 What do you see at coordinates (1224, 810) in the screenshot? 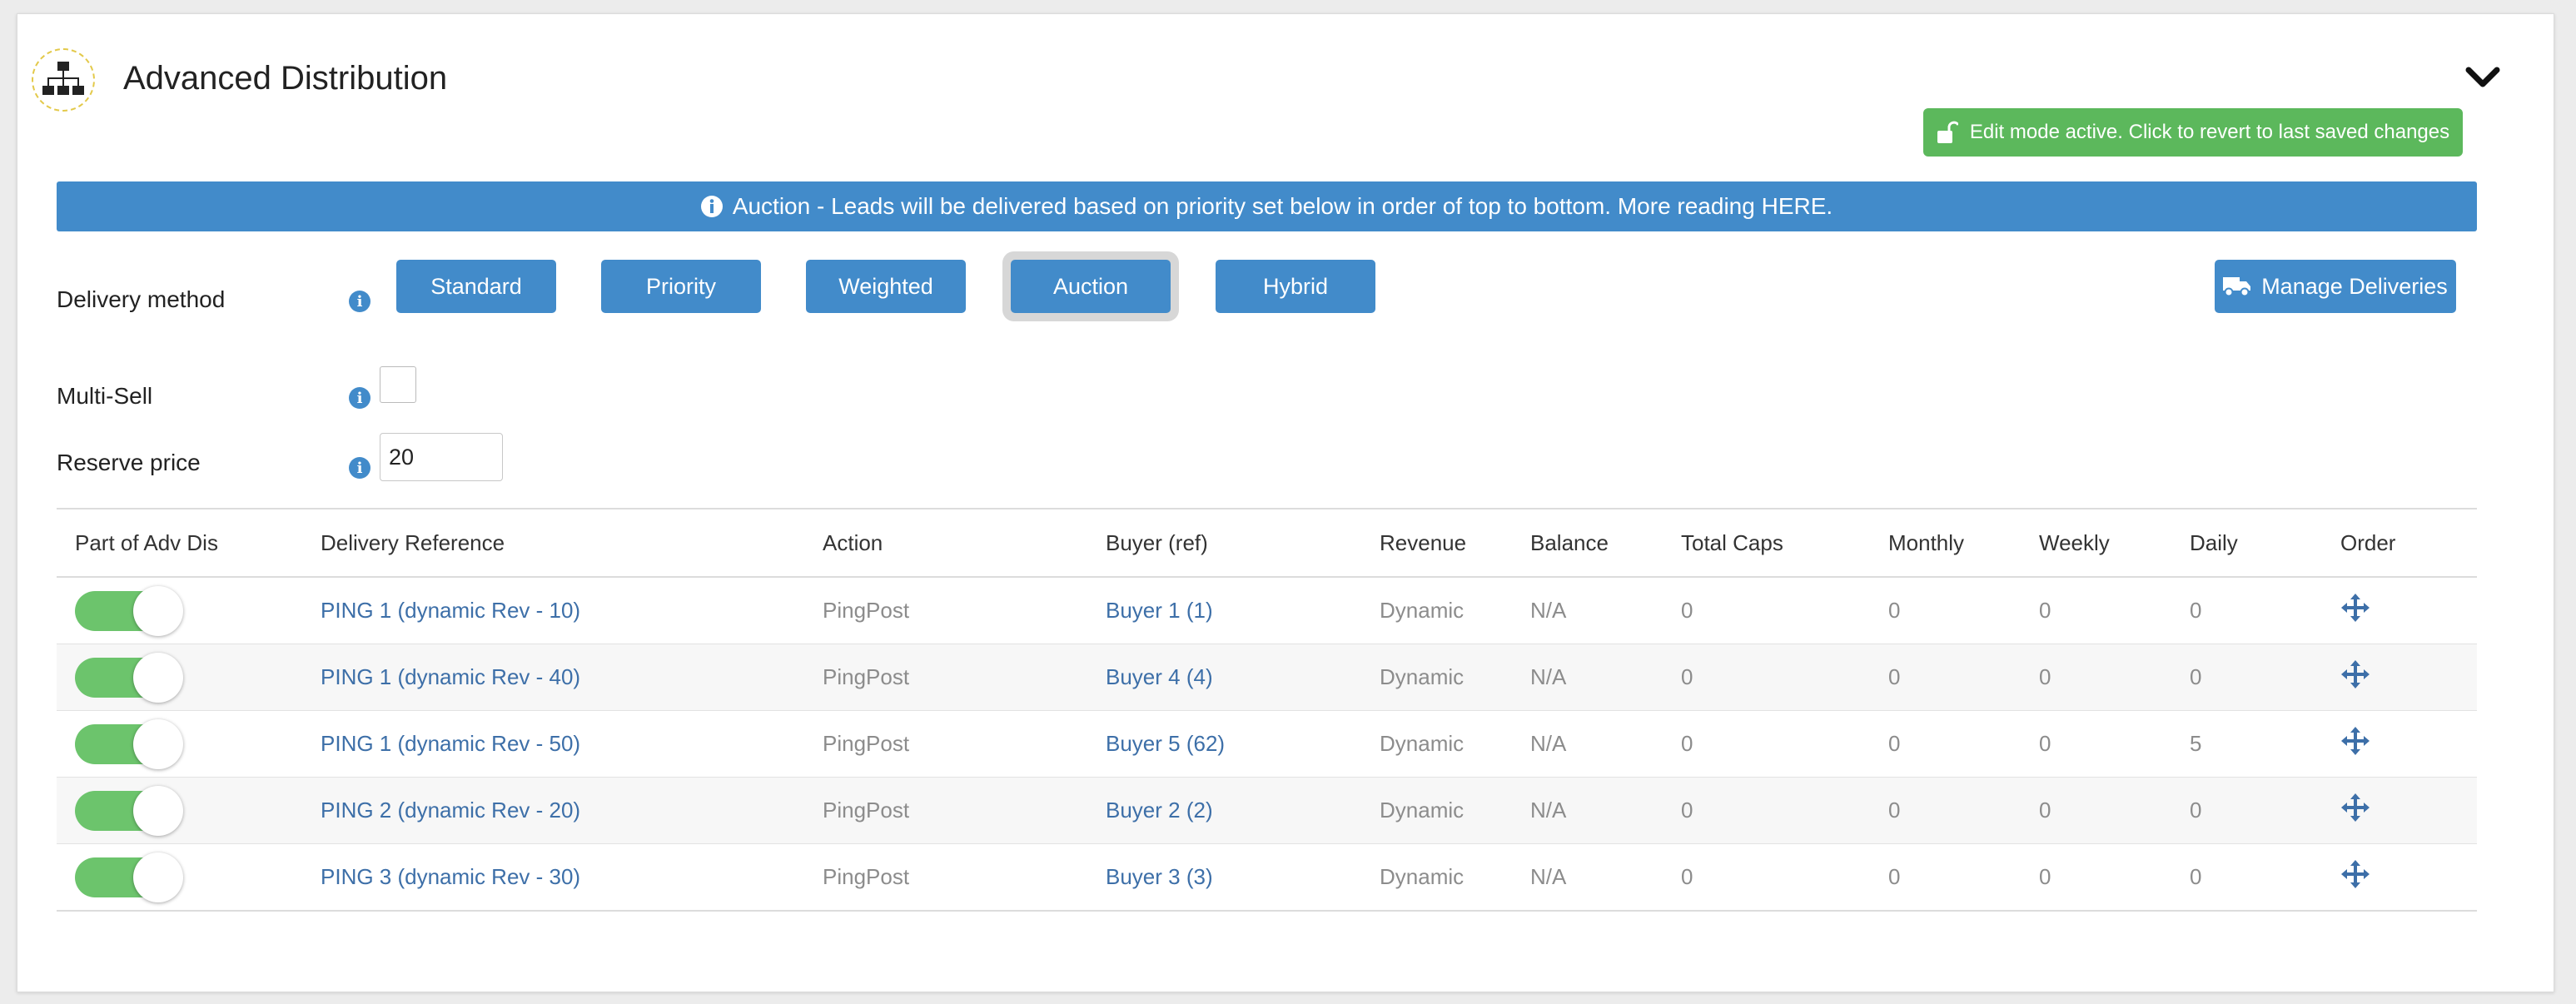
I see `buyer-link: Buyer 2 (2)` at bounding box center [1224, 810].